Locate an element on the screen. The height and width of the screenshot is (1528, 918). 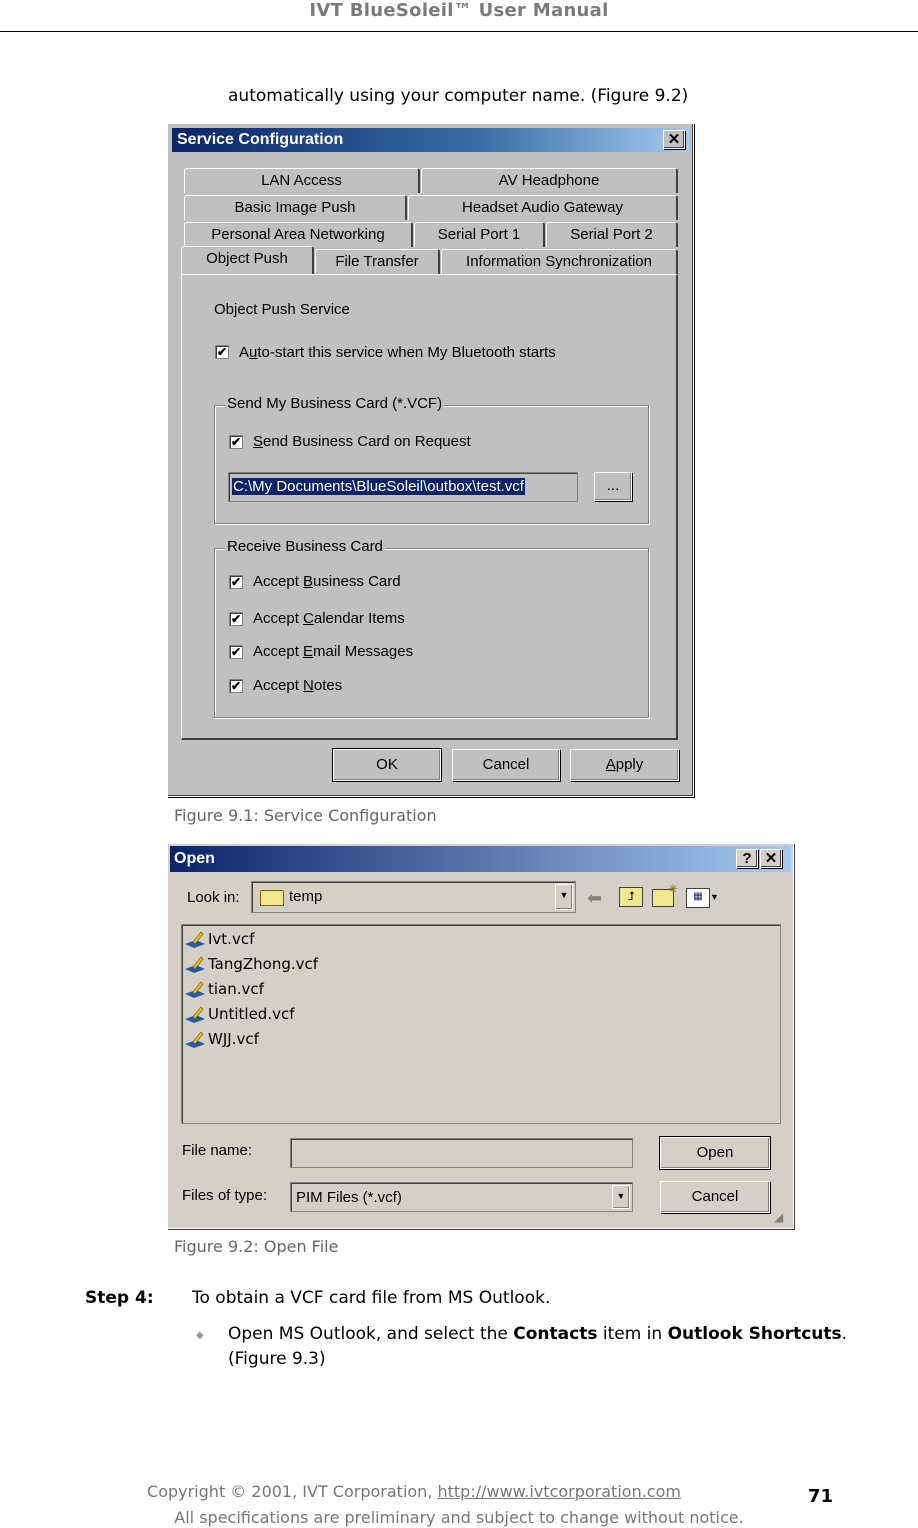
view-menu-chevron-icon: ▼ is located at coordinates (714, 897).